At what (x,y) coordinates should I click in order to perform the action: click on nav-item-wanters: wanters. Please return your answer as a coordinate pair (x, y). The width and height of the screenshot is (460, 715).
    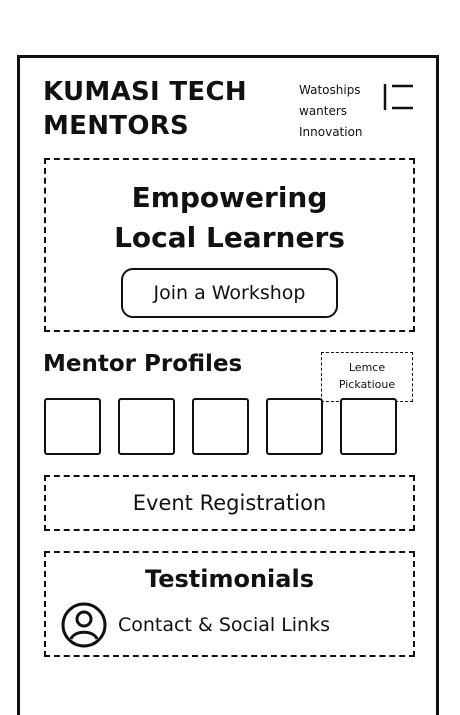
    Looking at the image, I should click on (331, 111).